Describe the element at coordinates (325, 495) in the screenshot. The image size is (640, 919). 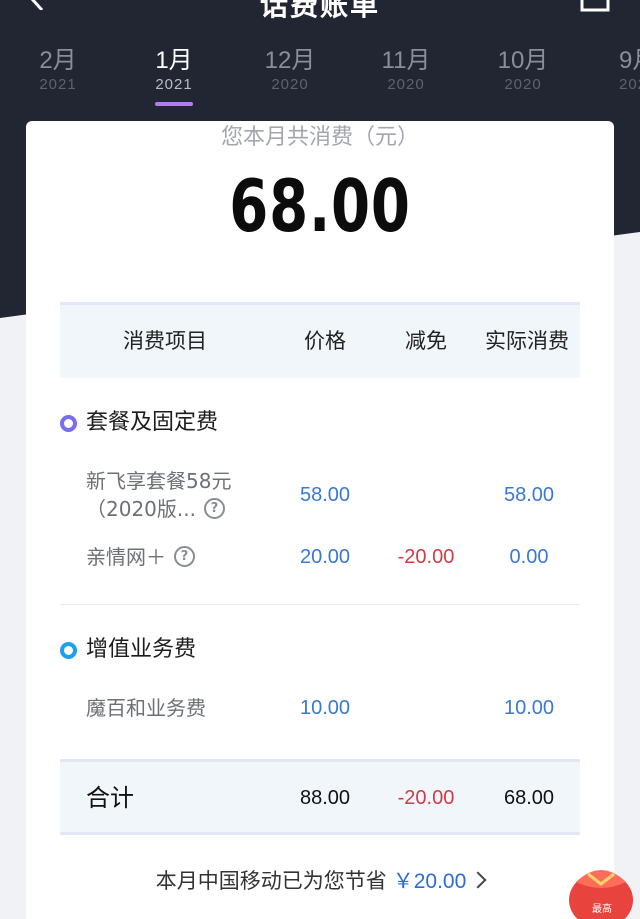
I see `item-price: 58.00` at that location.